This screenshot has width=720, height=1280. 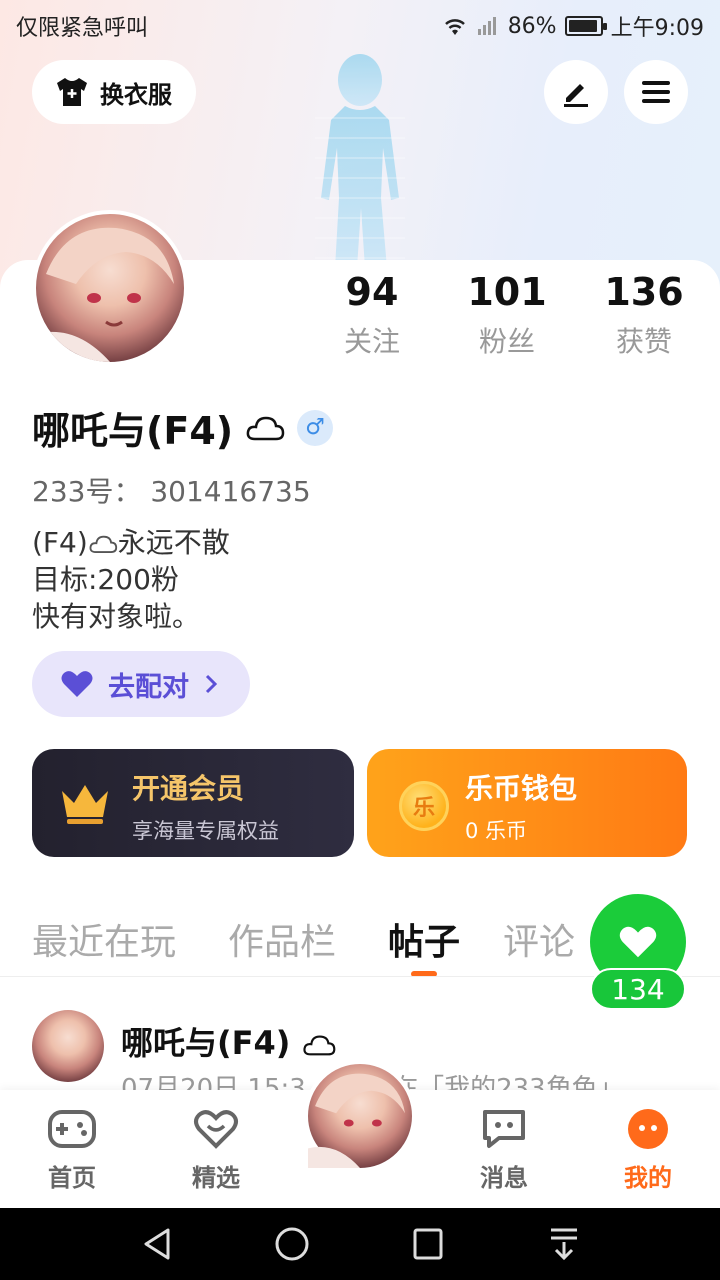 I want to click on profile-stats: 94 关注 101 粉丝 136 获赞, so click(x=360, y=320).